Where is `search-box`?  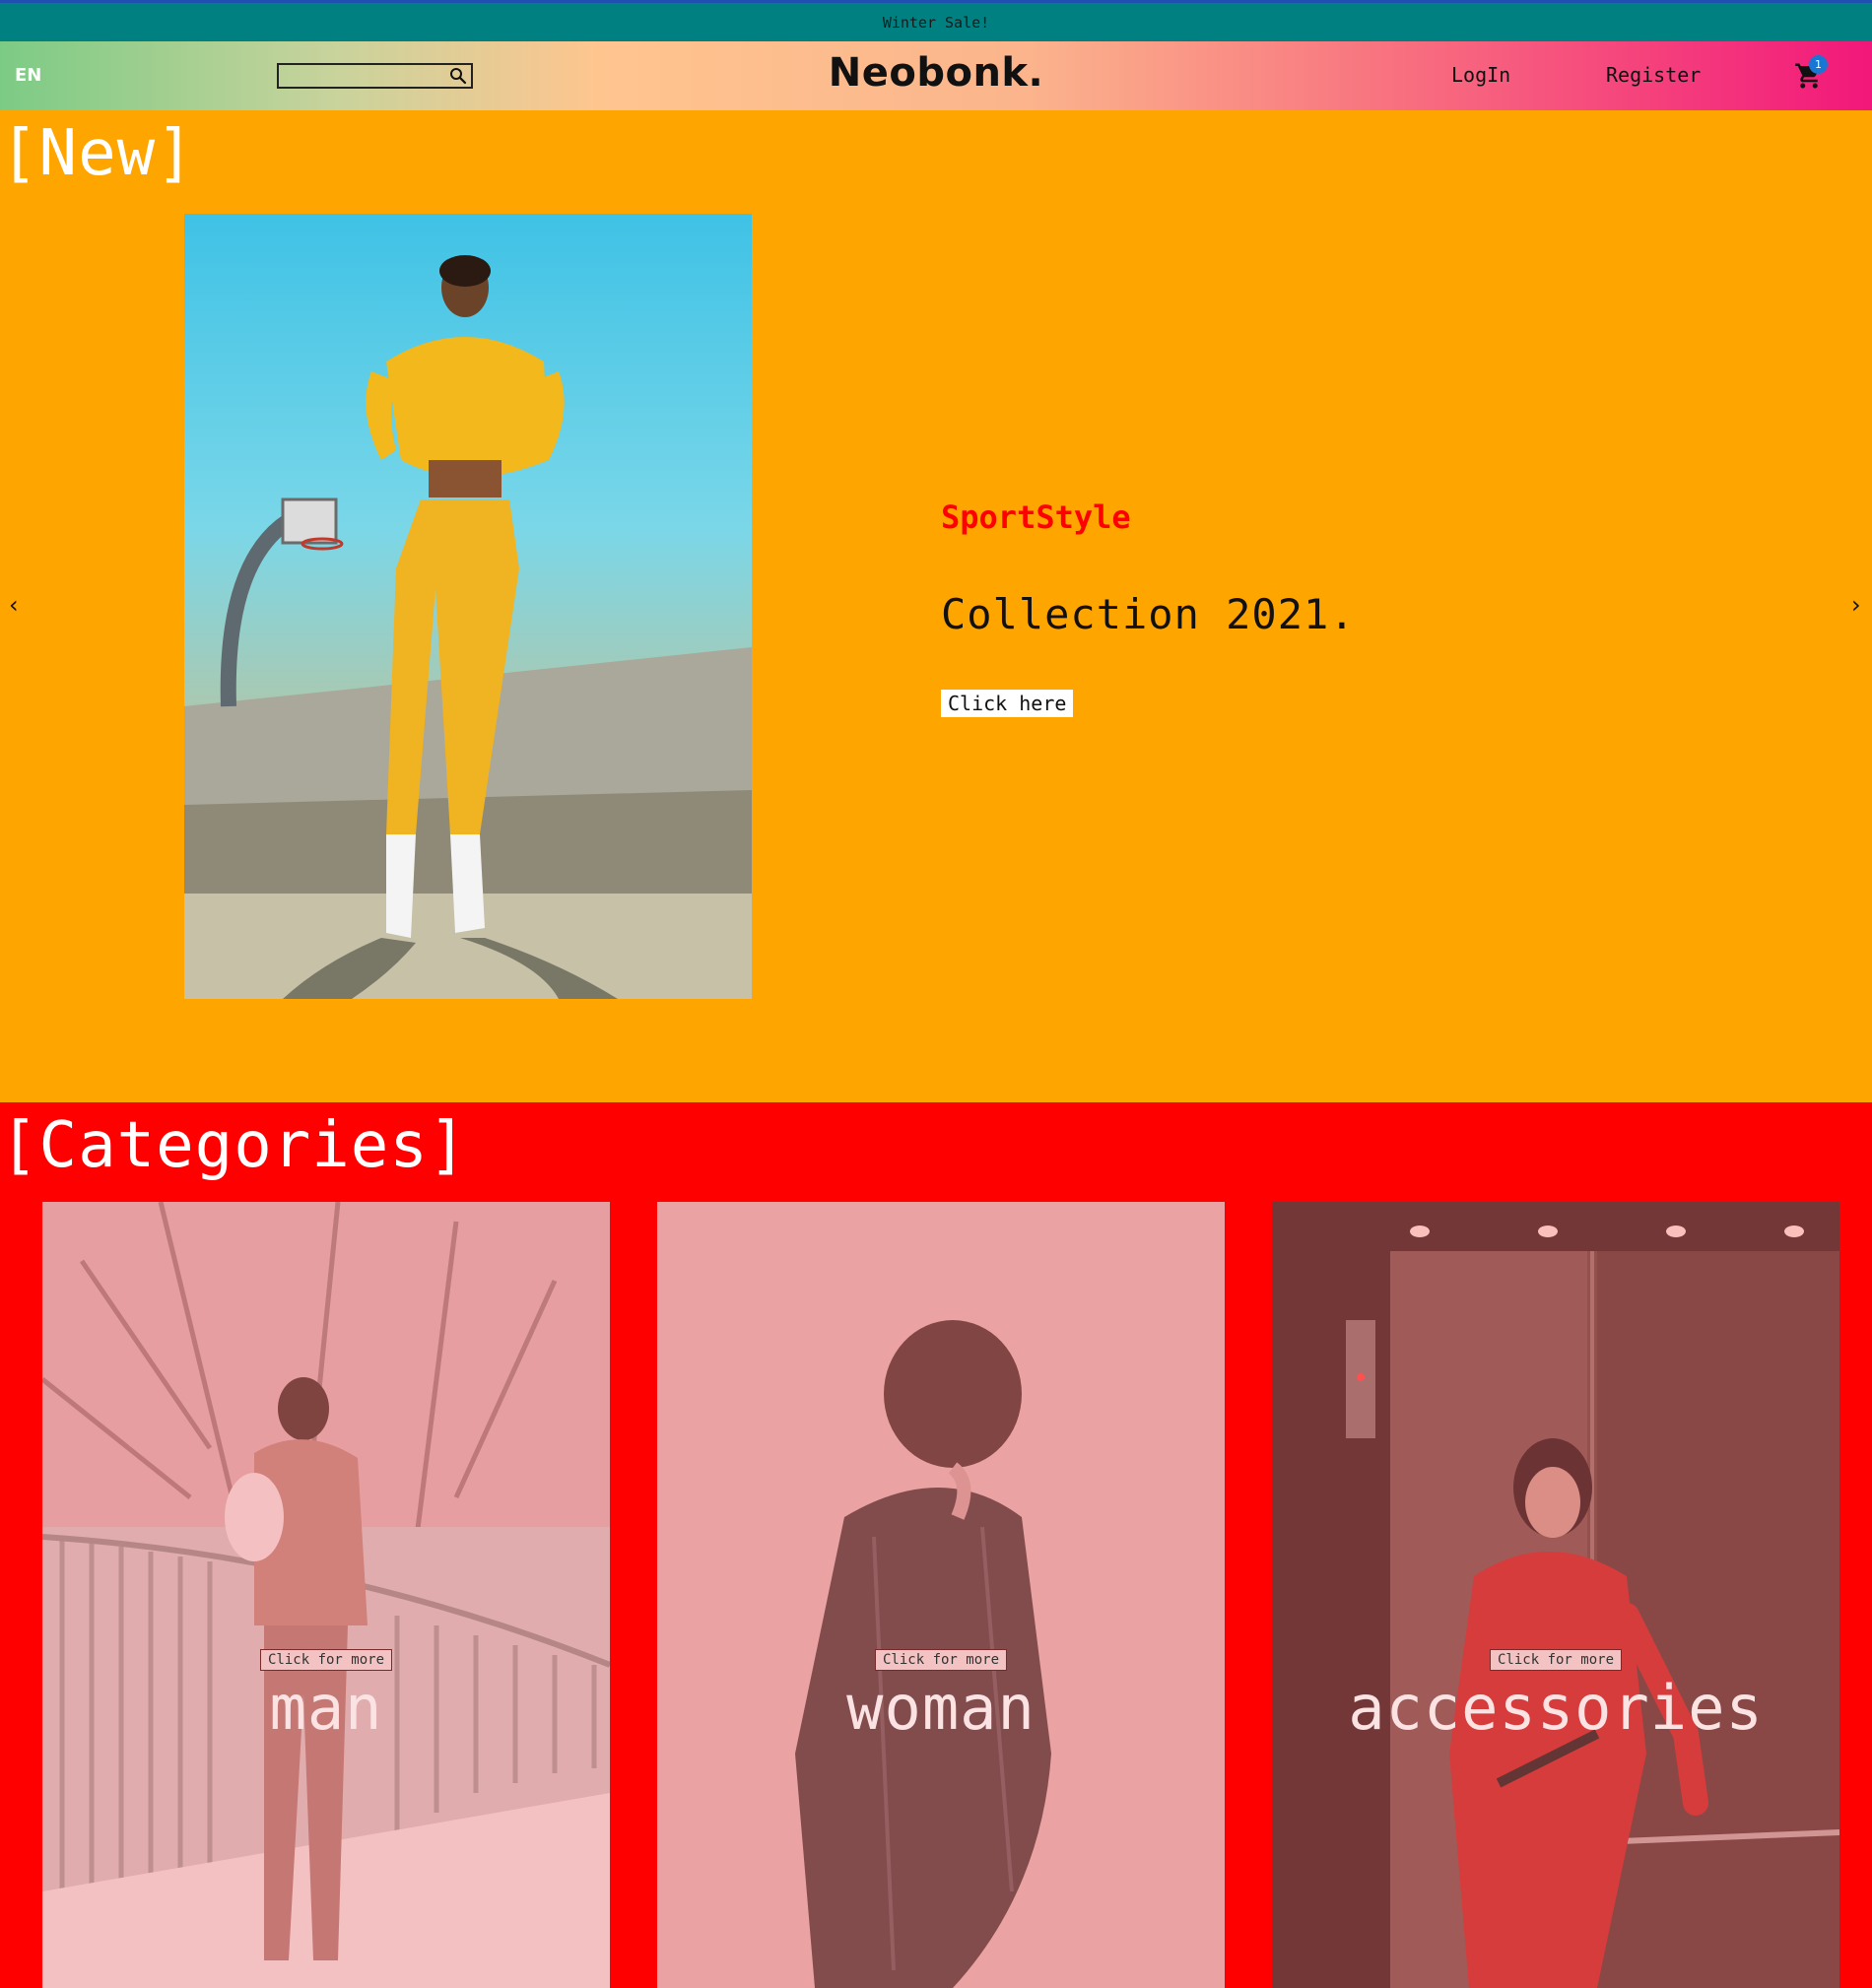 search-box is located at coordinates (375, 76).